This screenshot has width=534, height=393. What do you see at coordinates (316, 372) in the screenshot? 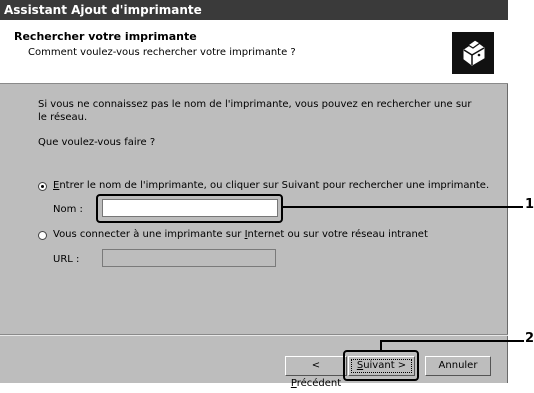
I see `back-button: < Précédent` at bounding box center [316, 372].